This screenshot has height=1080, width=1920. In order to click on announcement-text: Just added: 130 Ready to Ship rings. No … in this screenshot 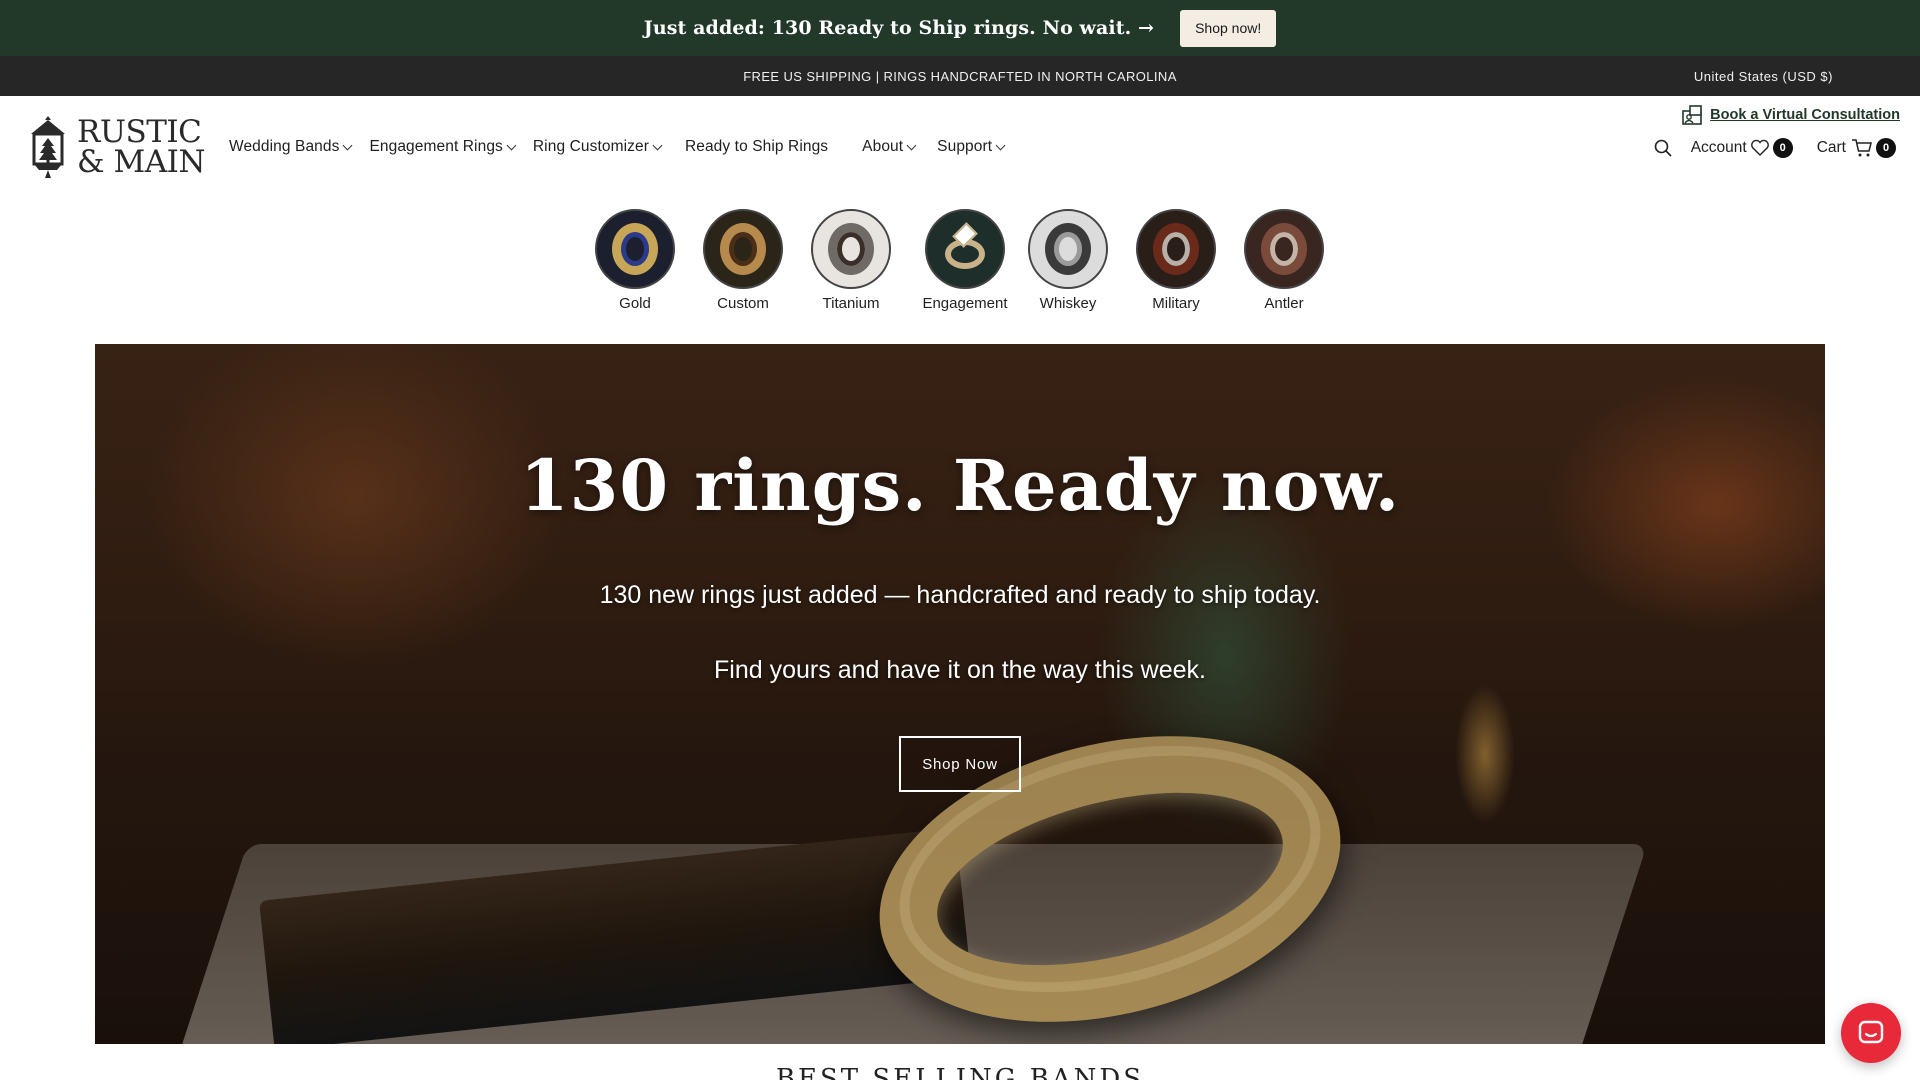, I will do `click(899, 28)`.